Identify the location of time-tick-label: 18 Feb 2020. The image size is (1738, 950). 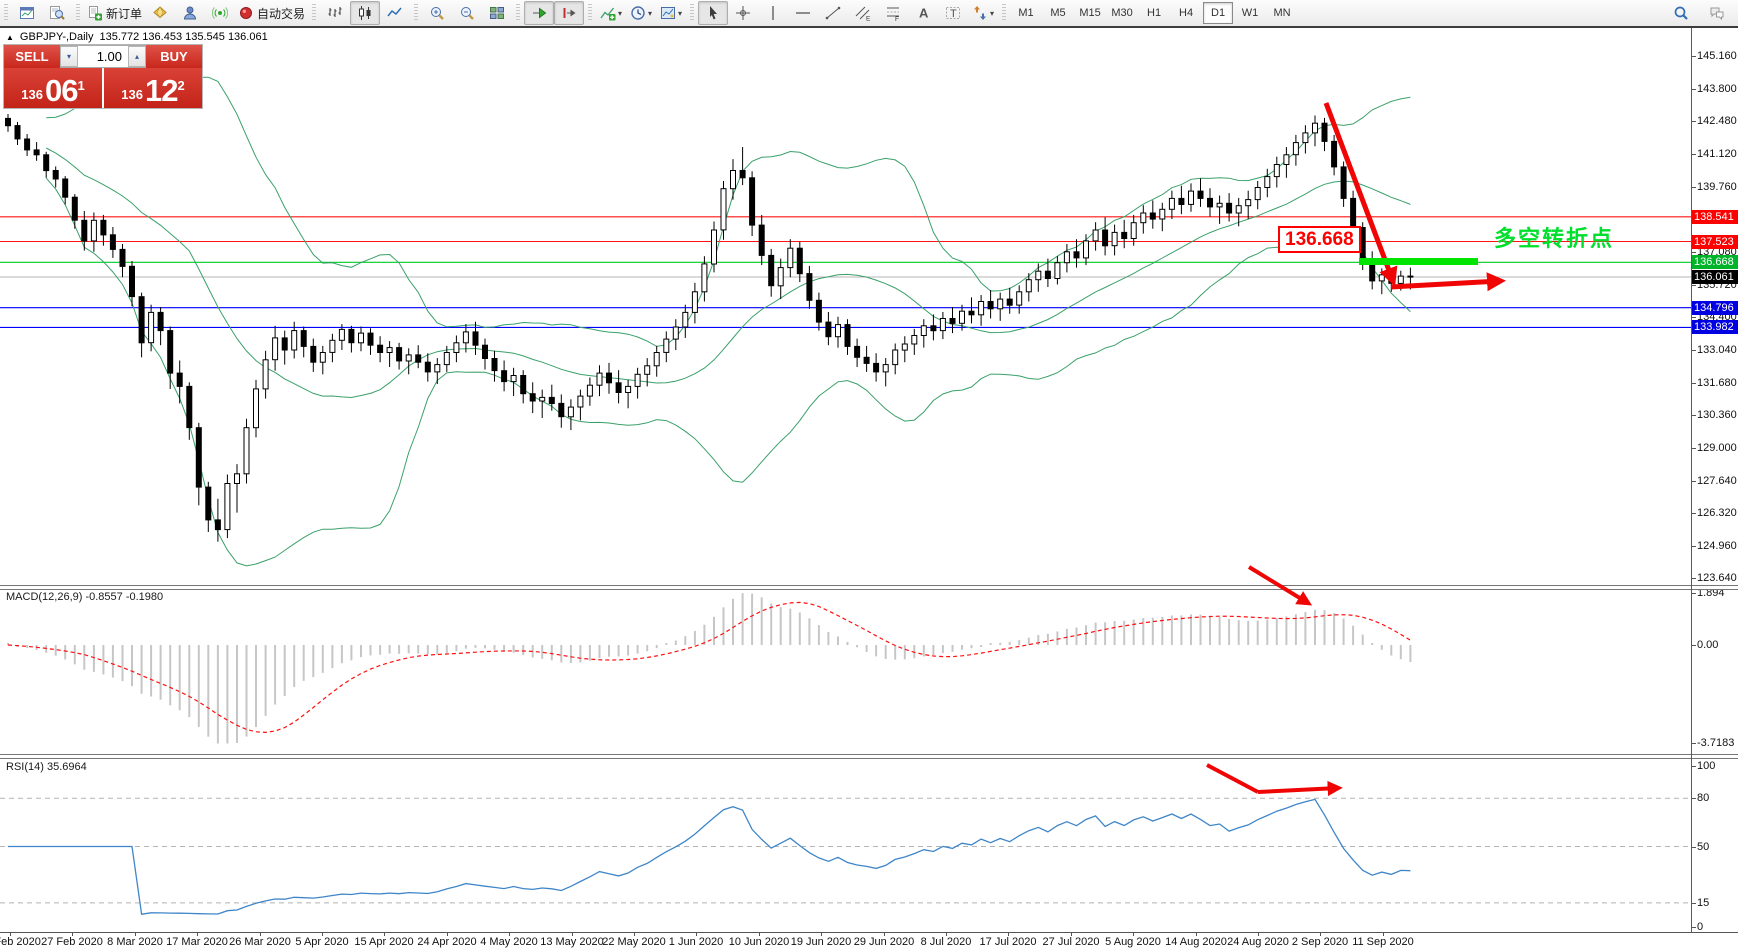
(20, 942).